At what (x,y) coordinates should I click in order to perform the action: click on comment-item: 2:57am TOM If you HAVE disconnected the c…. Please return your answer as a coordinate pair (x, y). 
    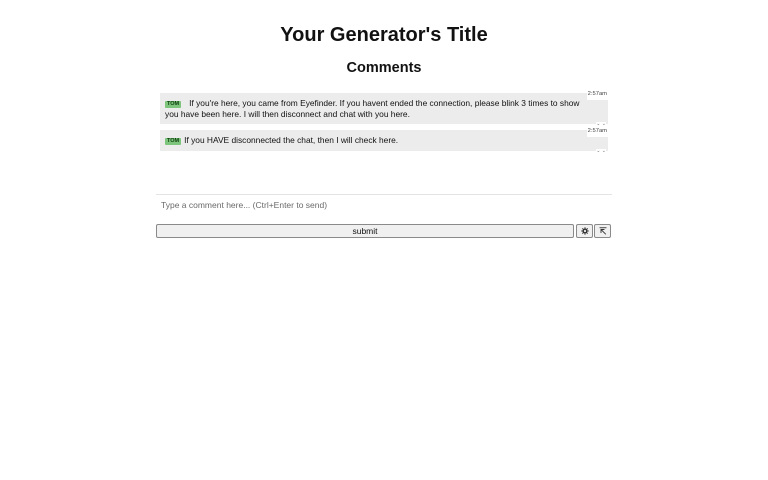
    Looking at the image, I should click on (384, 140).